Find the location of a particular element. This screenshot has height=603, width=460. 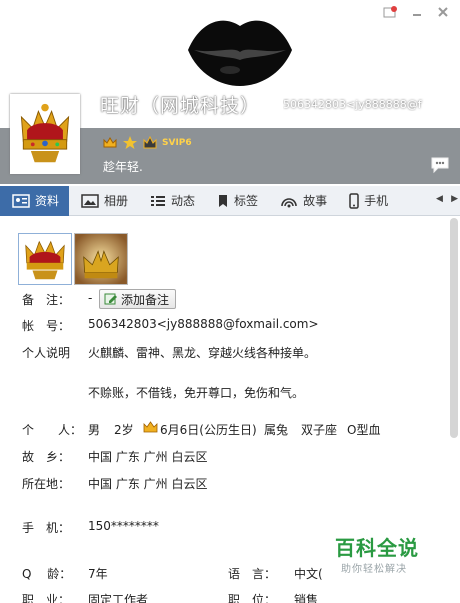

bio-label: 个人说明 is located at coordinates (46, 353).